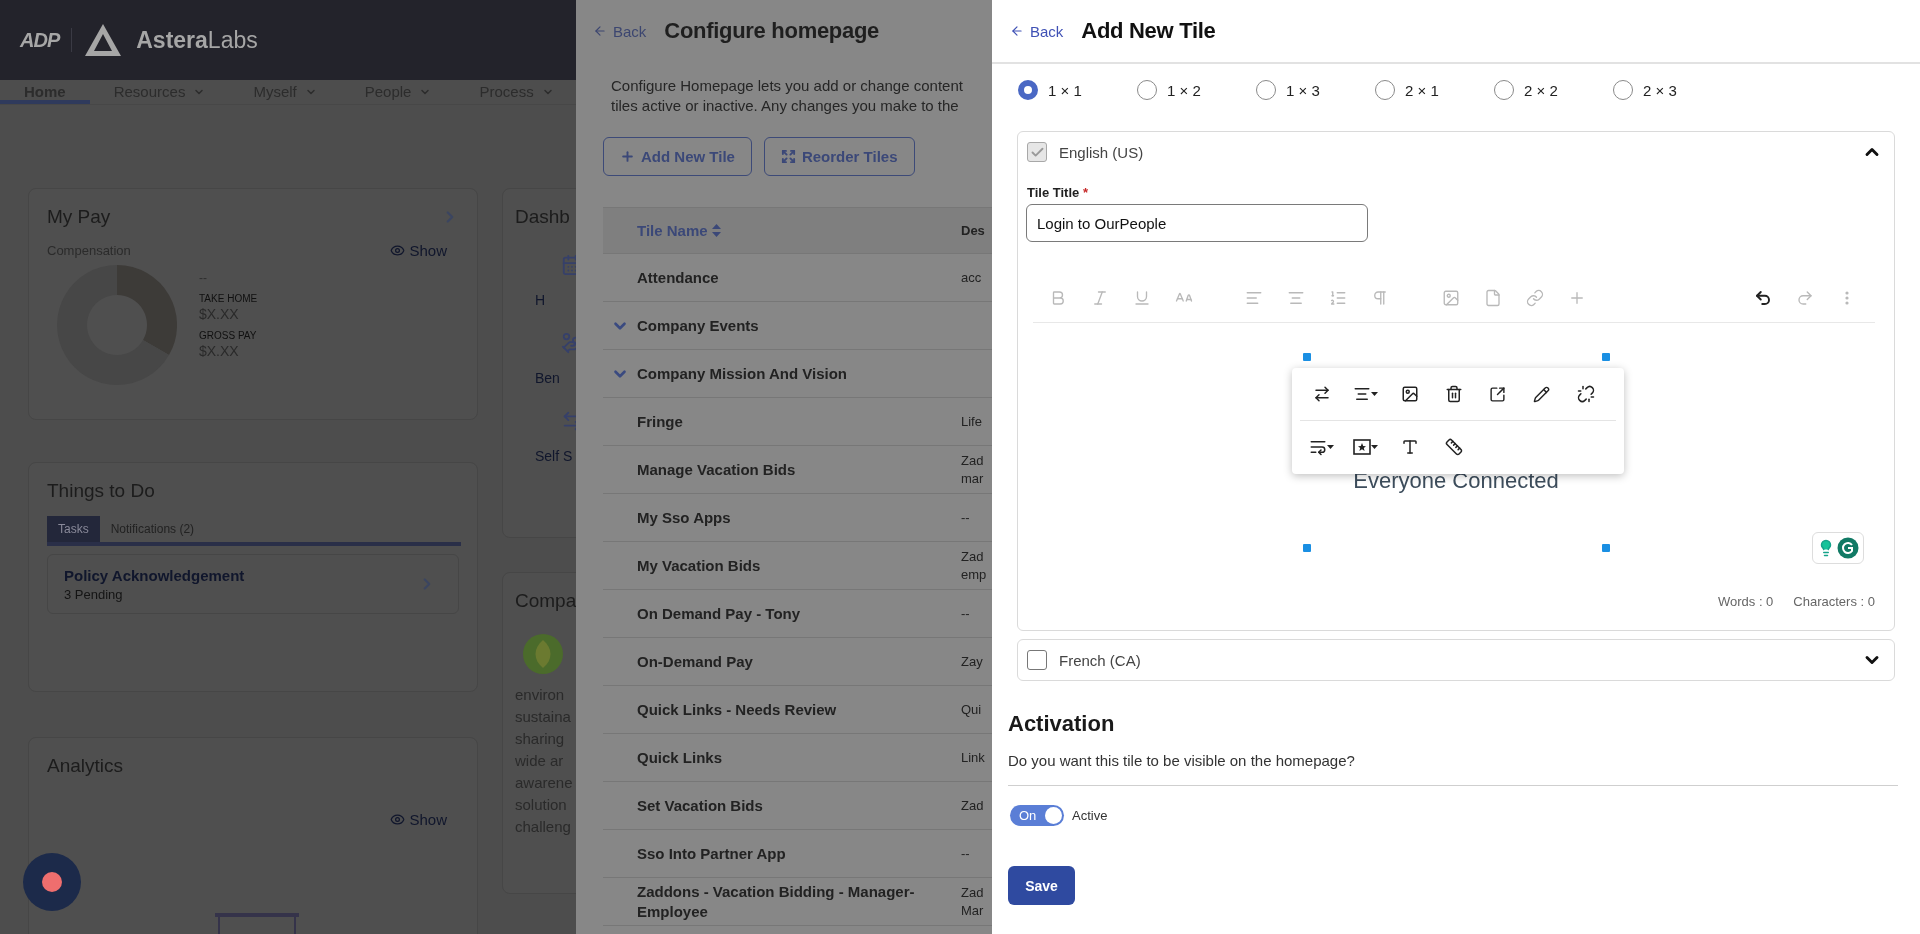 The height and width of the screenshot is (934, 1920). Describe the element at coordinates (1041, 885) in the screenshot. I see `save-button: Save` at that location.